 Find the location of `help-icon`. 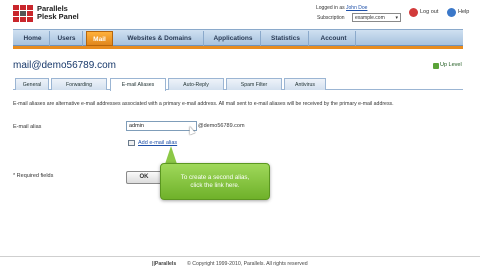

help-icon is located at coordinates (451, 12).